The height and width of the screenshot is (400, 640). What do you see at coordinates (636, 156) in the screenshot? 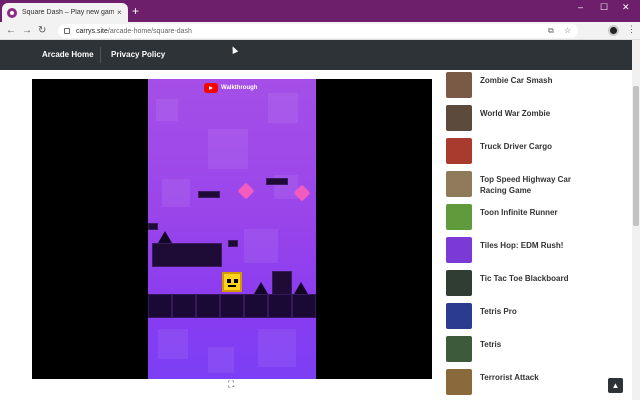
I see `scrollbar-thumb` at bounding box center [636, 156].